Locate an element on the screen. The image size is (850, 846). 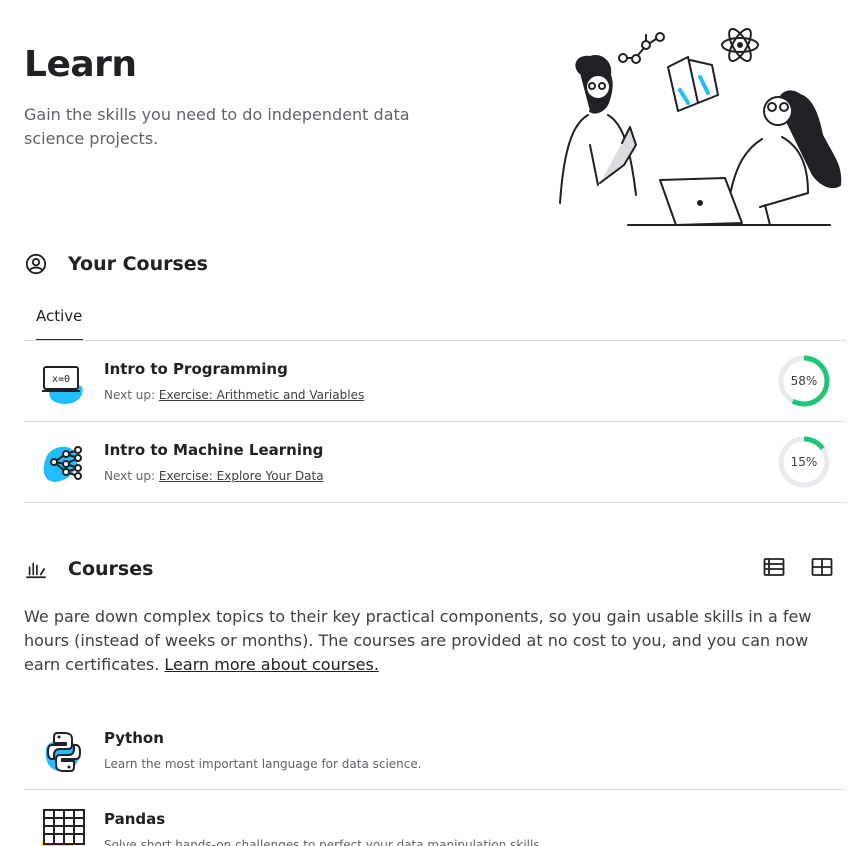
progress-ring: 58% is located at coordinates (804, 381).